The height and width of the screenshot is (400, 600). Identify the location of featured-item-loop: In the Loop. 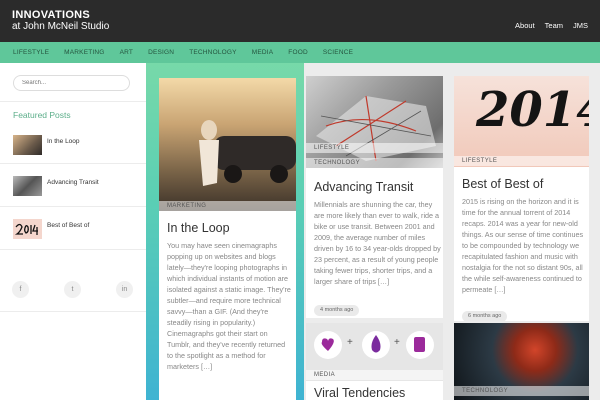
(75, 145).